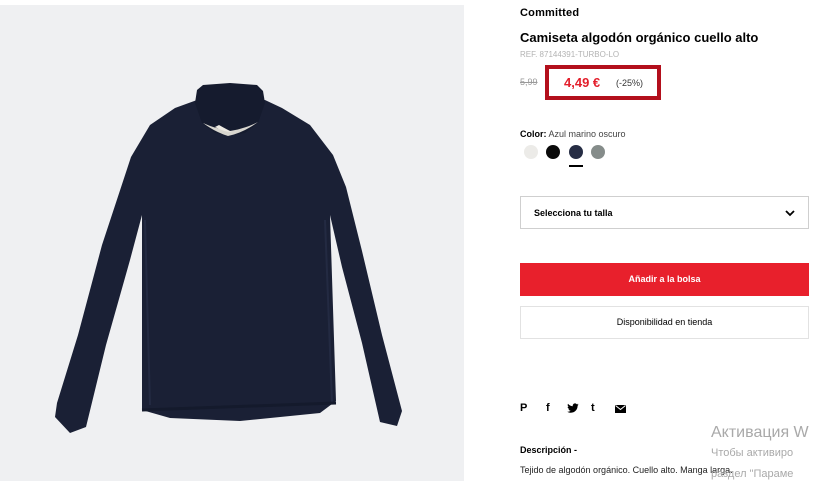 The image size is (824, 481). What do you see at coordinates (531, 152) in the screenshot?
I see `color-swatch-white` at bounding box center [531, 152].